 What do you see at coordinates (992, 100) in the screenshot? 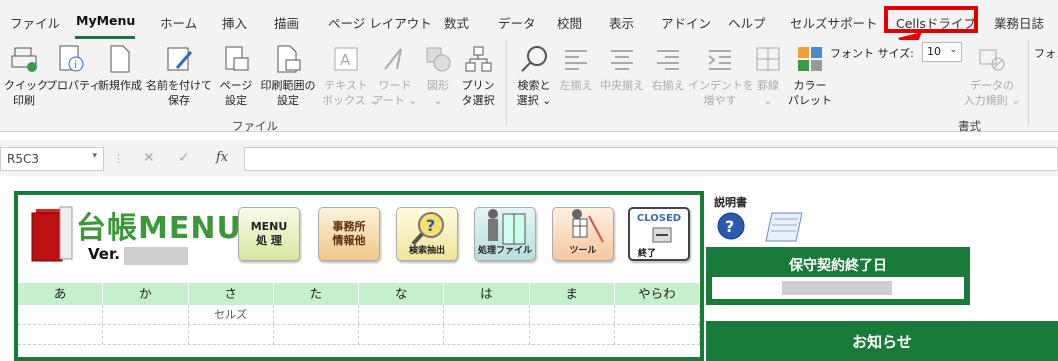
I see `data-validation-label-2: 入力規則 ⌄` at bounding box center [992, 100].